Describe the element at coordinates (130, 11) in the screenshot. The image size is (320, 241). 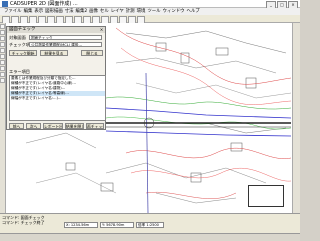
I see `menu-measure: 計測` at that location.